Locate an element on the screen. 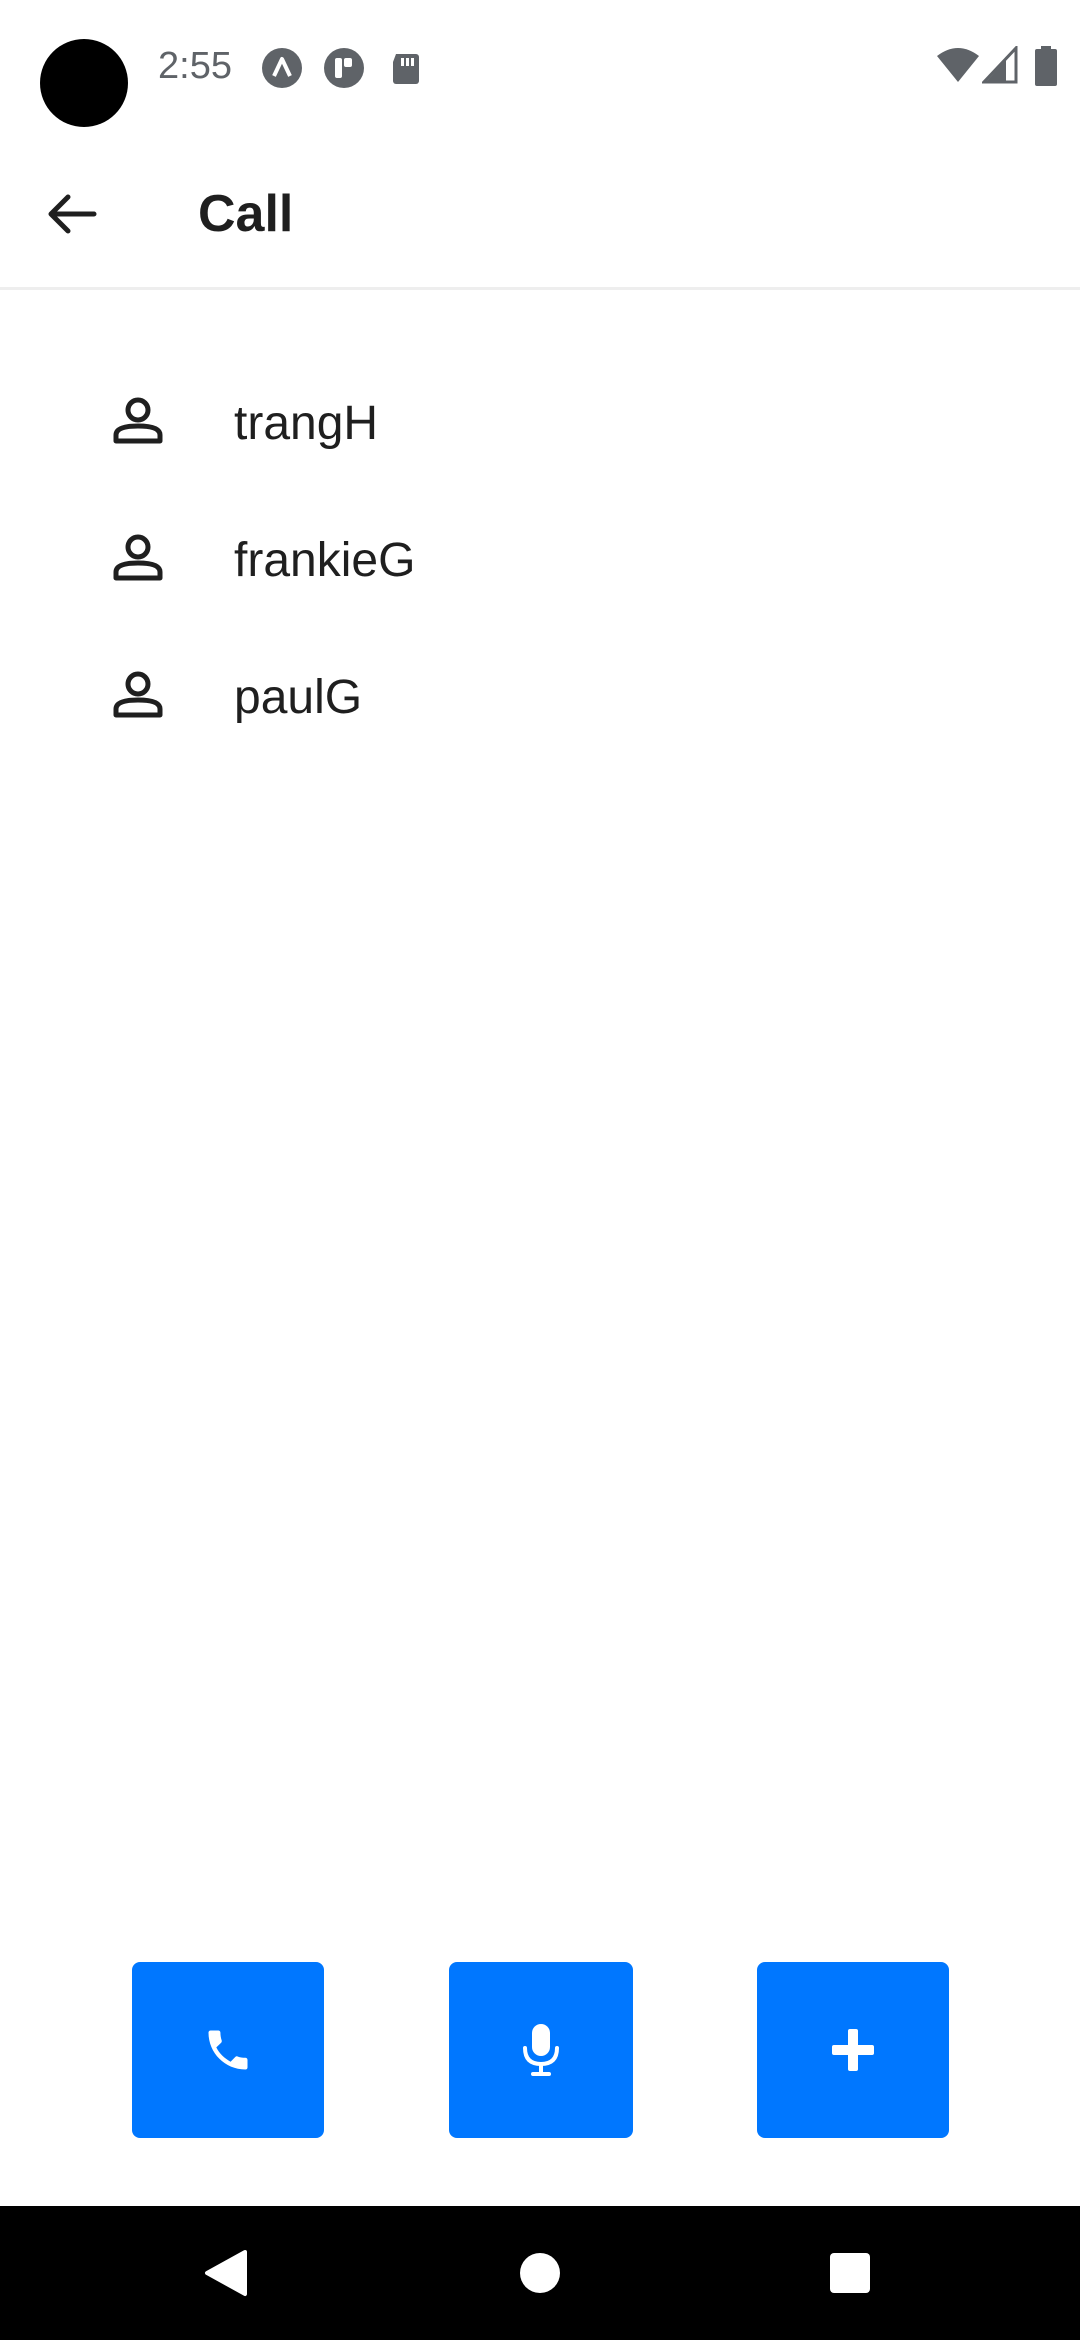 This screenshot has height=2340, width=1080. voice-button is located at coordinates (541, 2050).